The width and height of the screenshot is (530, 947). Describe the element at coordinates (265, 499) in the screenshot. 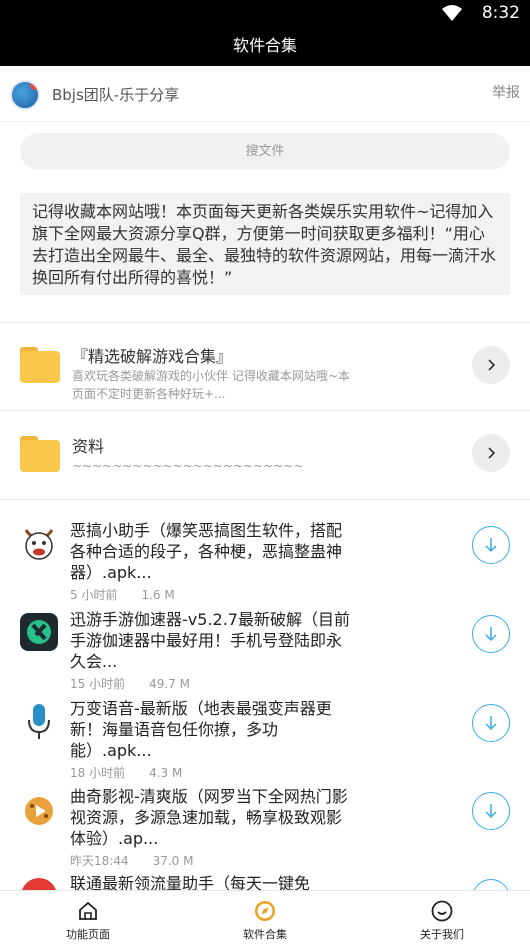

I see `divider` at that location.